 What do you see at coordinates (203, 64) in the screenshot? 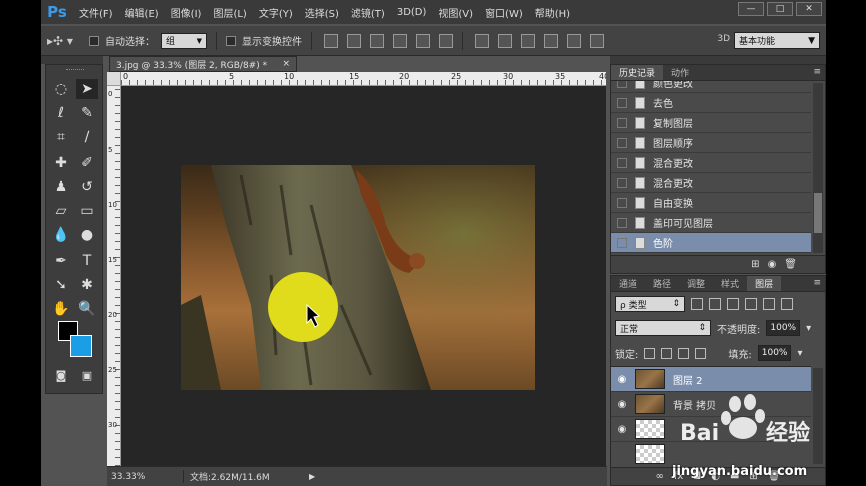
I see `document-tab: 3.jpg @ 33.3% (图层 2, RGB/8#) * ×` at bounding box center [203, 64].